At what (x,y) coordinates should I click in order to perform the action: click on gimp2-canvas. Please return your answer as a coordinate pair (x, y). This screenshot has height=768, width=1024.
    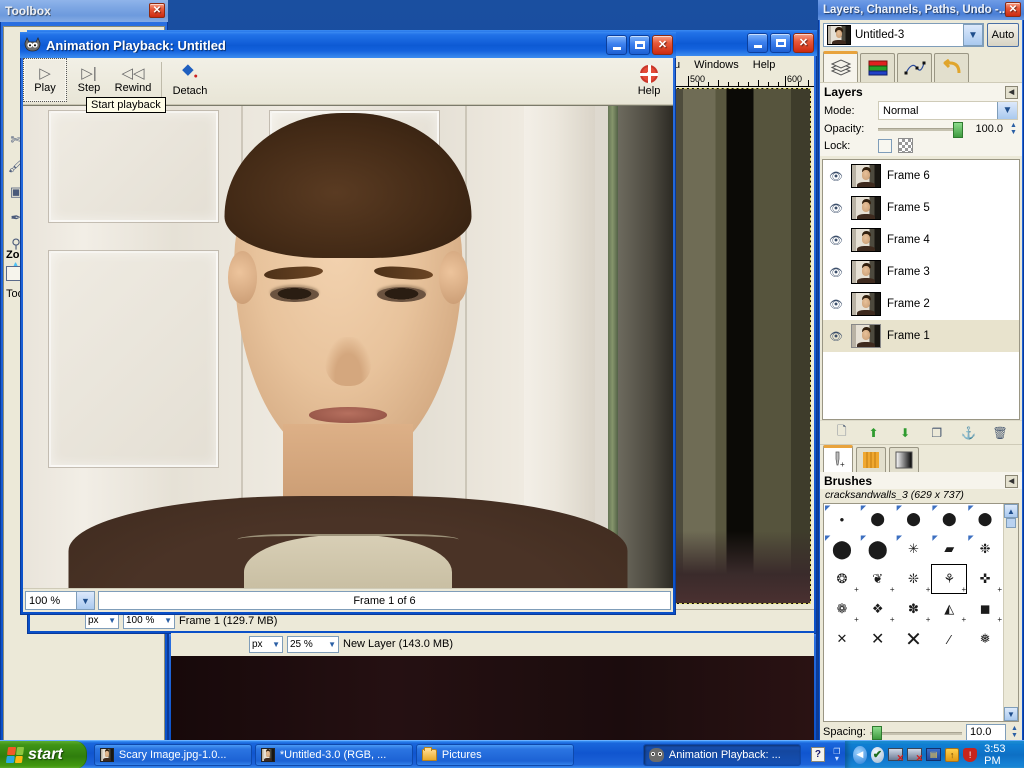
    Looking at the image, I should click on (492, 698).